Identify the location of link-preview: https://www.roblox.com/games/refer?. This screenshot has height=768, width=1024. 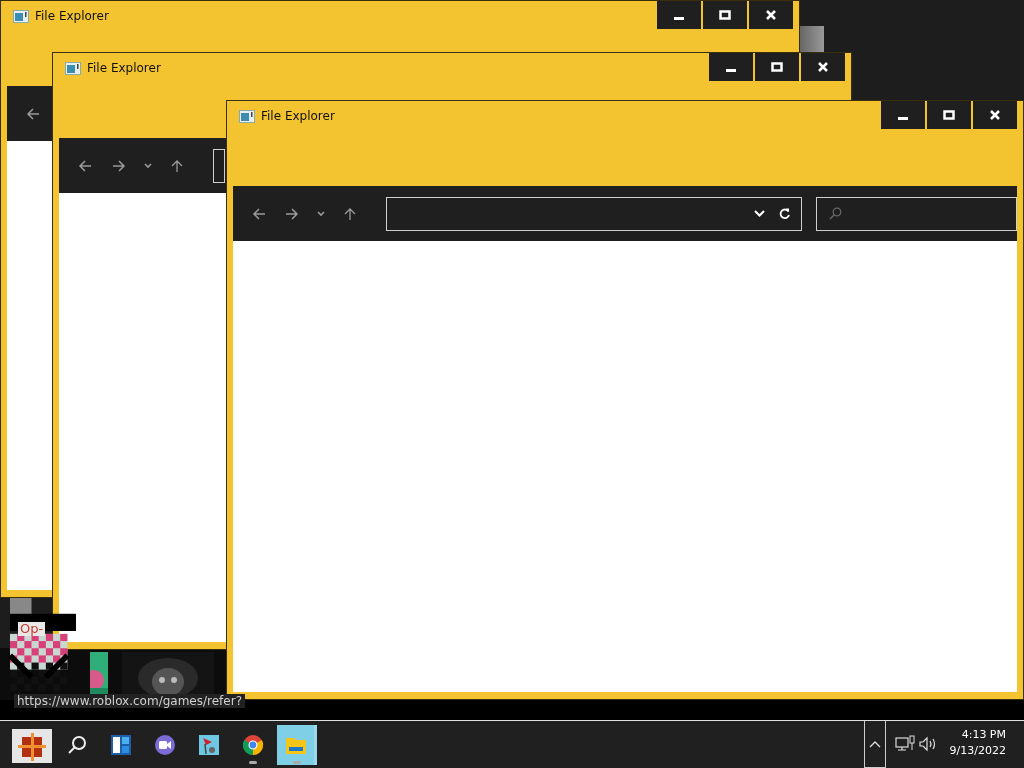
(129, 701).